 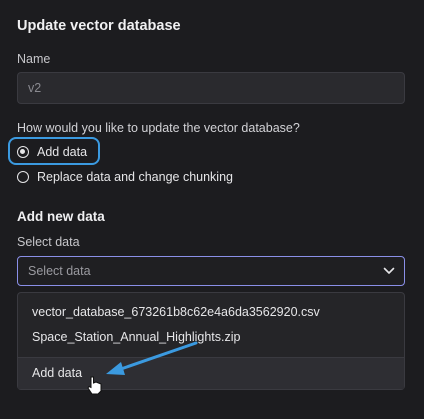 What do you see at coordinates (23, 152) in the screenshot?
I see `radio-checked-icon` at bounding box center [23, 152].